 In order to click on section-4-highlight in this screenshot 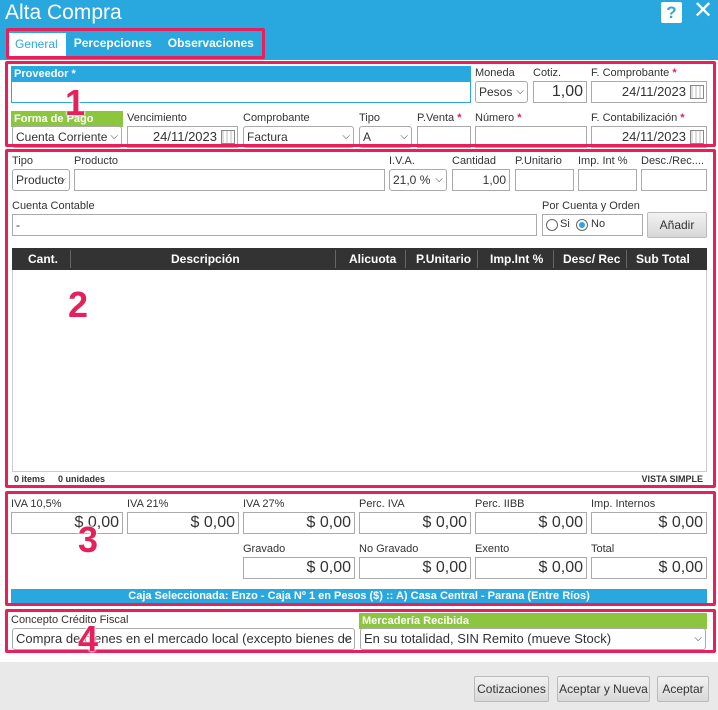, I will do `click(360, 631)`.